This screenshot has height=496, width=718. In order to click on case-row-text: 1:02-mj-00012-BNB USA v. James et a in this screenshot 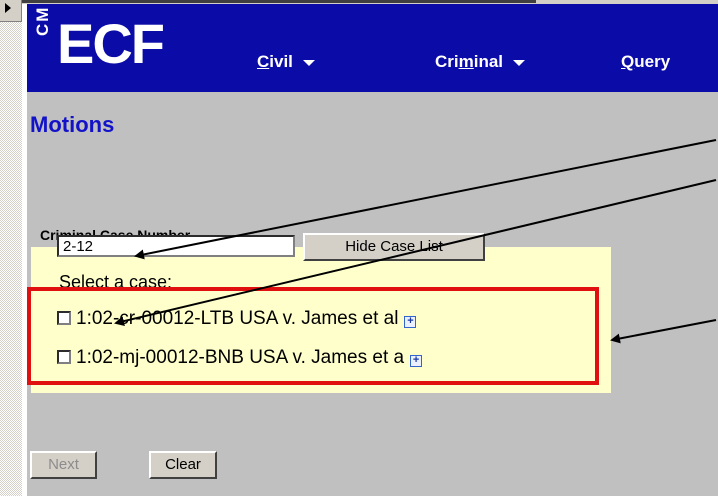, I will do `click(240, 357)`.